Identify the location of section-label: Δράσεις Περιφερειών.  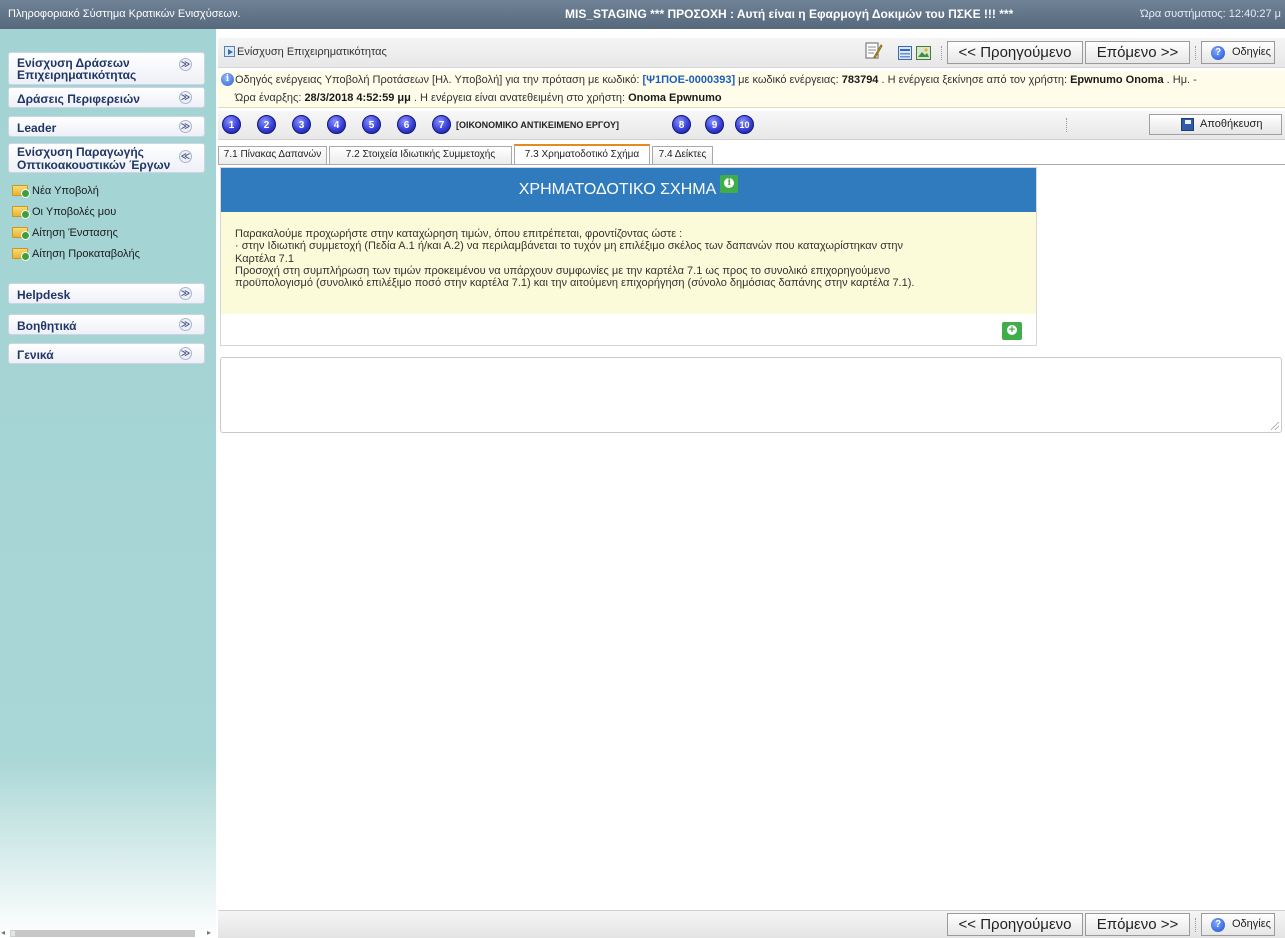
(78, 99).